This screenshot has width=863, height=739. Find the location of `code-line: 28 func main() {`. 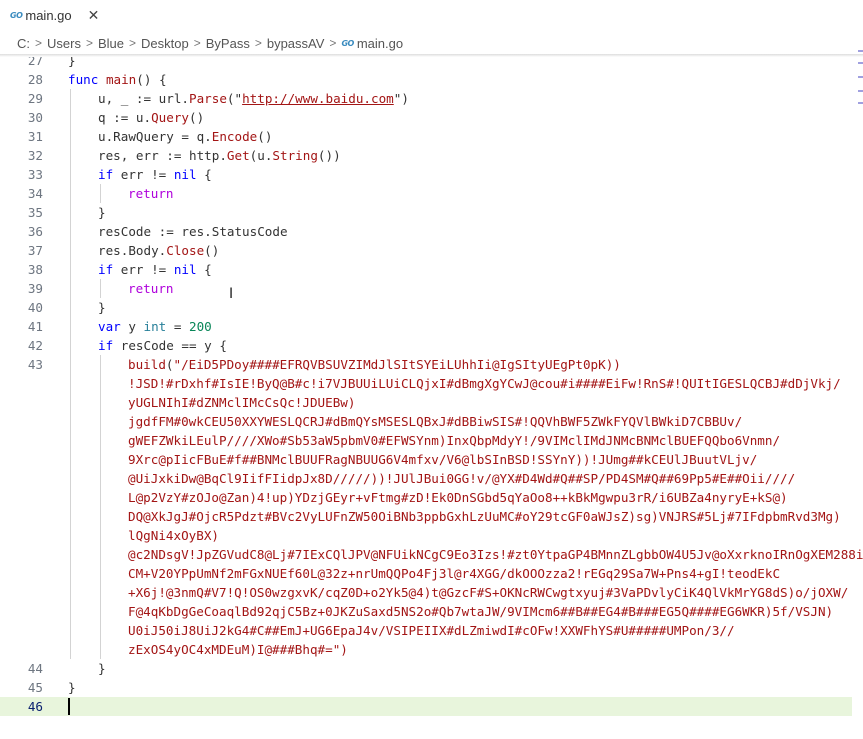

code-line: 28 func main() { is located at coordinates (426, 79).